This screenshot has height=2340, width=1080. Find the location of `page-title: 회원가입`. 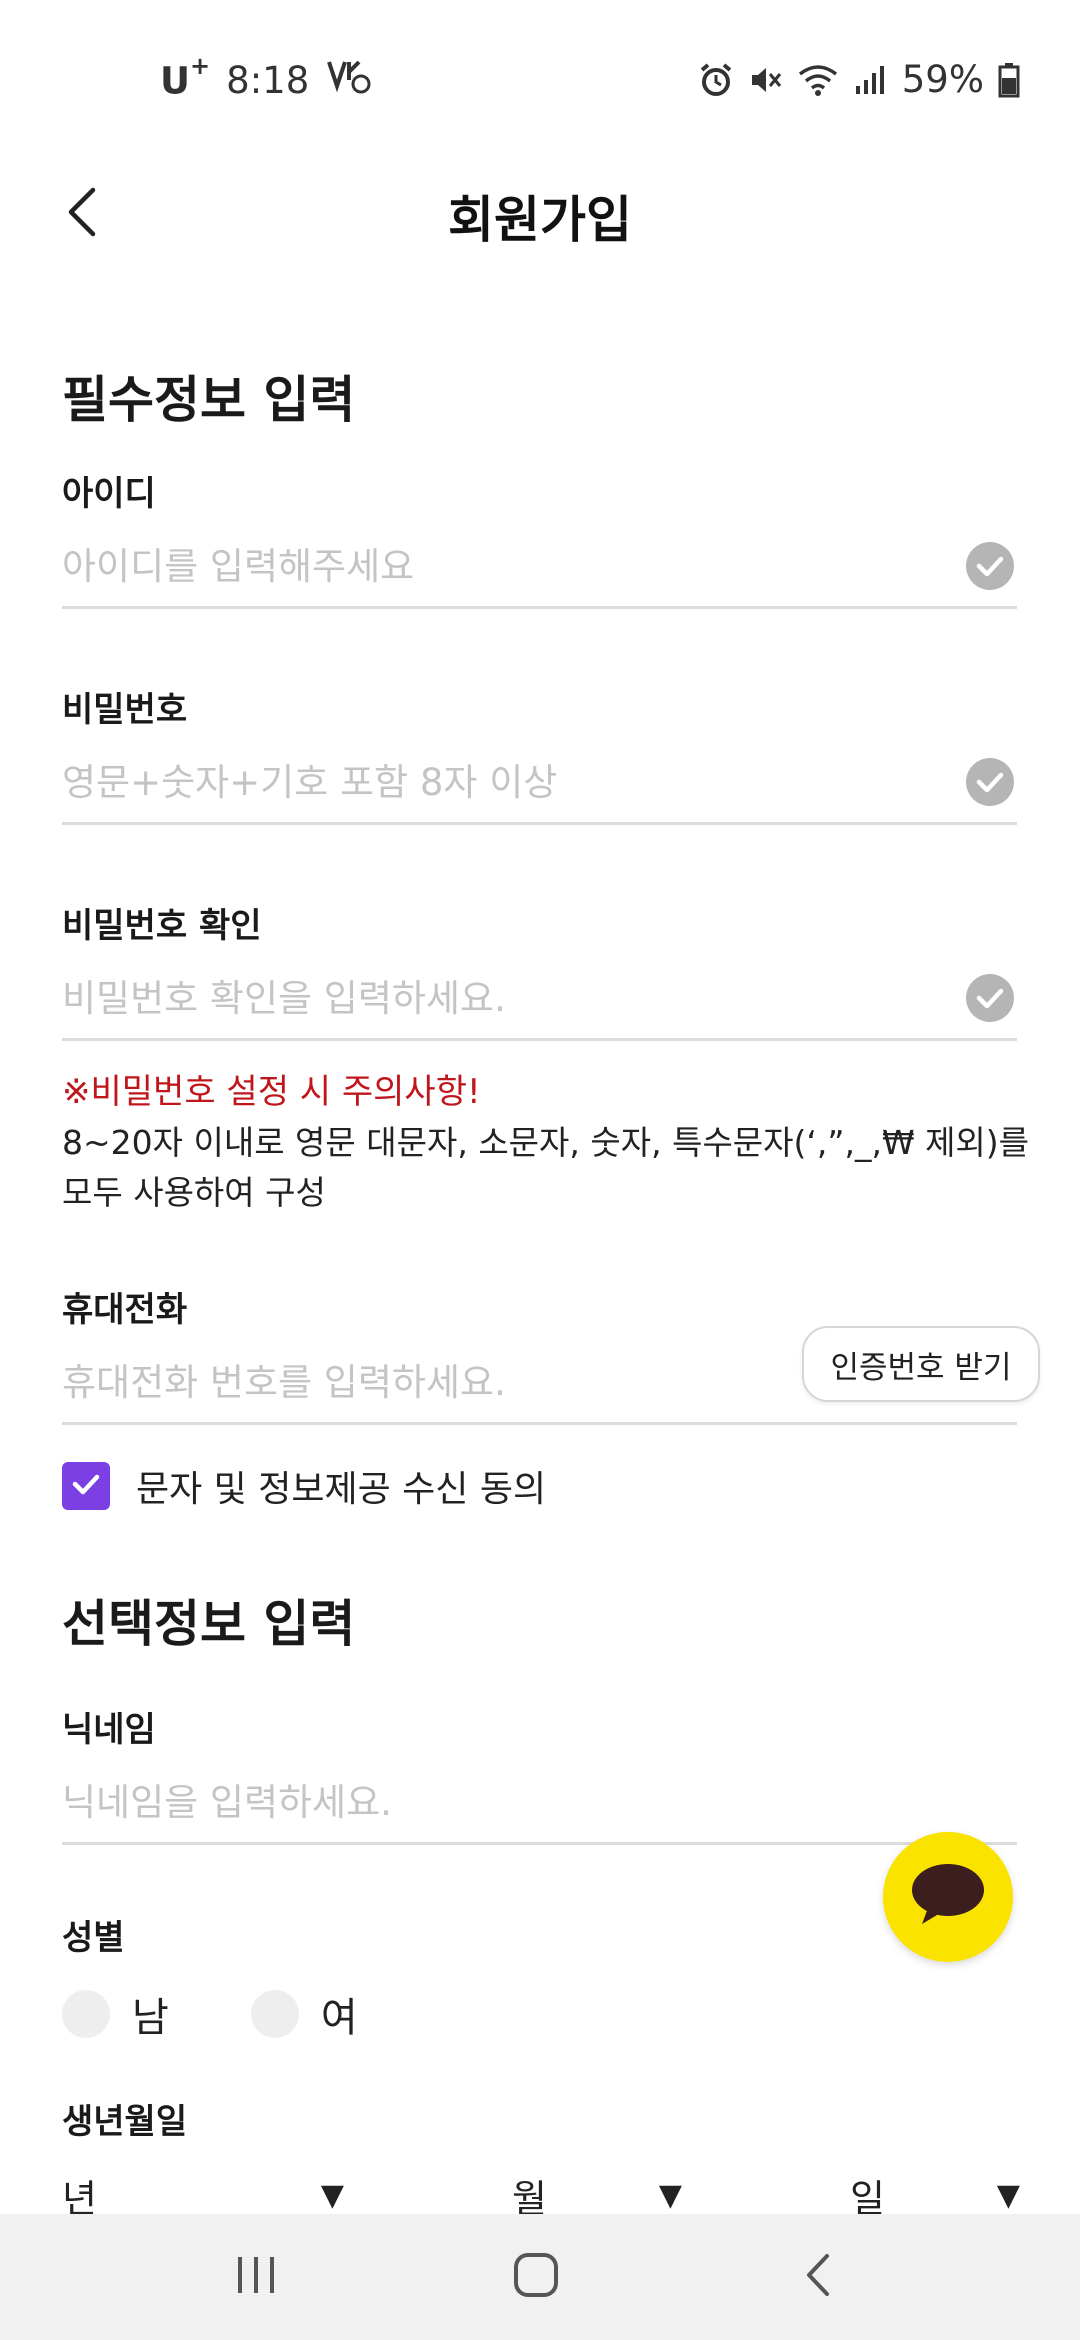

page-title: 회원가입 is located at coordinates (540, 220).